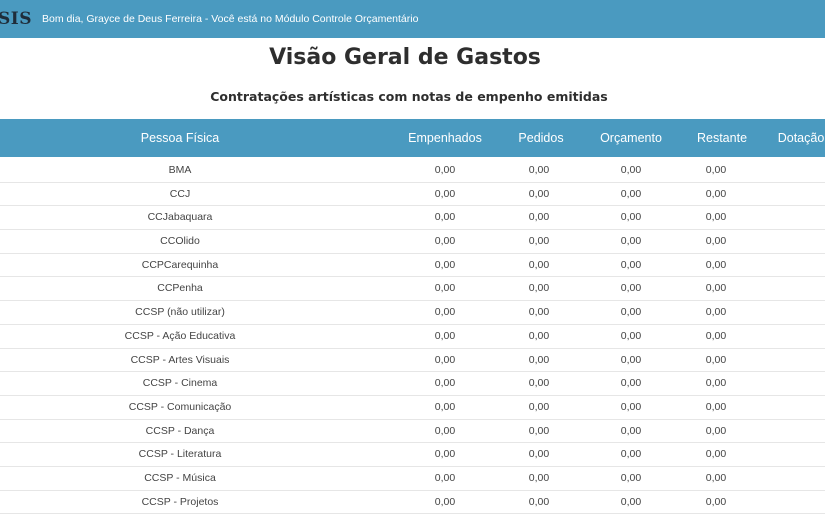 The width and height of the screenshot is (825, 514). What do you see at coordinates (412, 266) in the screenshot?
I see `table-row: CCPCarequinha 0,00 0,00 0,00 0,00` at bounding box center [412, 266].